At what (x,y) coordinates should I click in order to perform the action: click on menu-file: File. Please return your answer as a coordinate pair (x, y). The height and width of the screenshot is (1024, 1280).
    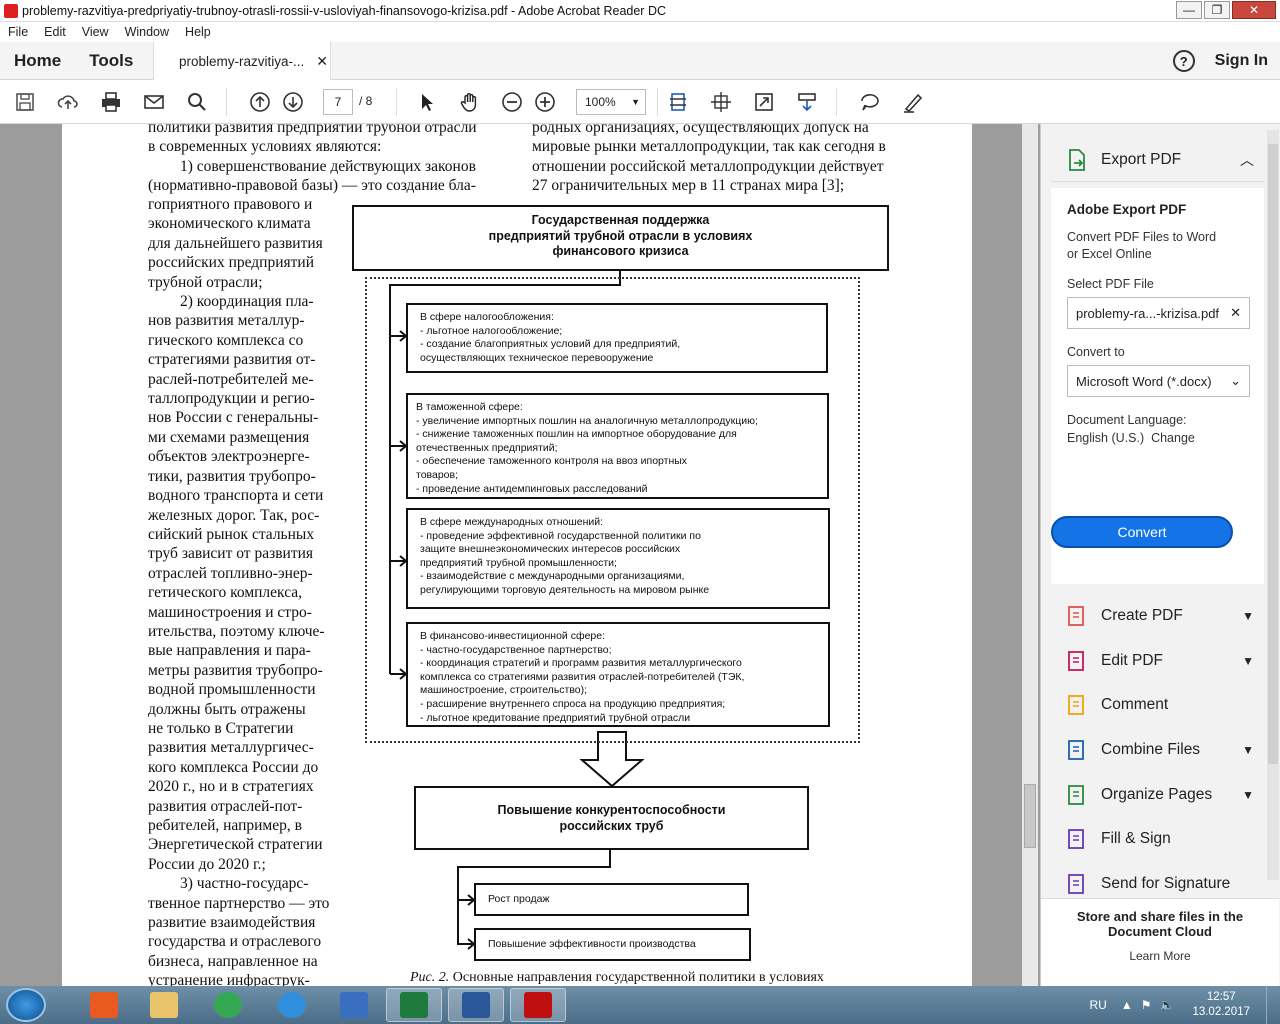
    Looking at the image, I should click on (18, 32).